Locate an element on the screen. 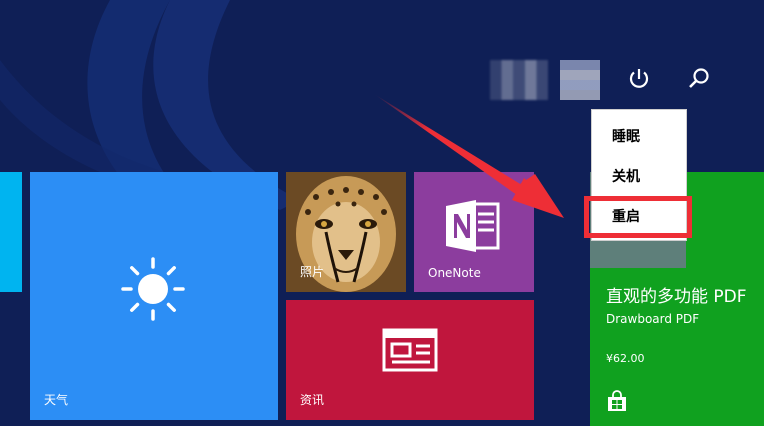 The height and width of the screenshot is (426, 764). restart-highlight-box is located at coordinates (638, 217).